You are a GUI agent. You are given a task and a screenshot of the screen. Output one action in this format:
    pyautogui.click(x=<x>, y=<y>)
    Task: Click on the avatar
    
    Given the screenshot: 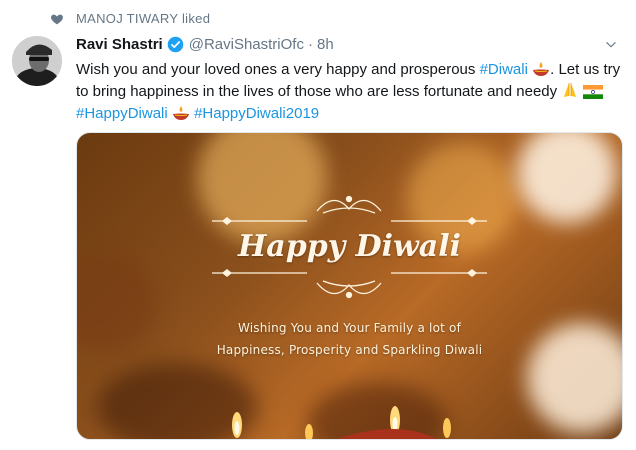 What is the action you would take?
    pyautogui.click(x=37, y=61)
    